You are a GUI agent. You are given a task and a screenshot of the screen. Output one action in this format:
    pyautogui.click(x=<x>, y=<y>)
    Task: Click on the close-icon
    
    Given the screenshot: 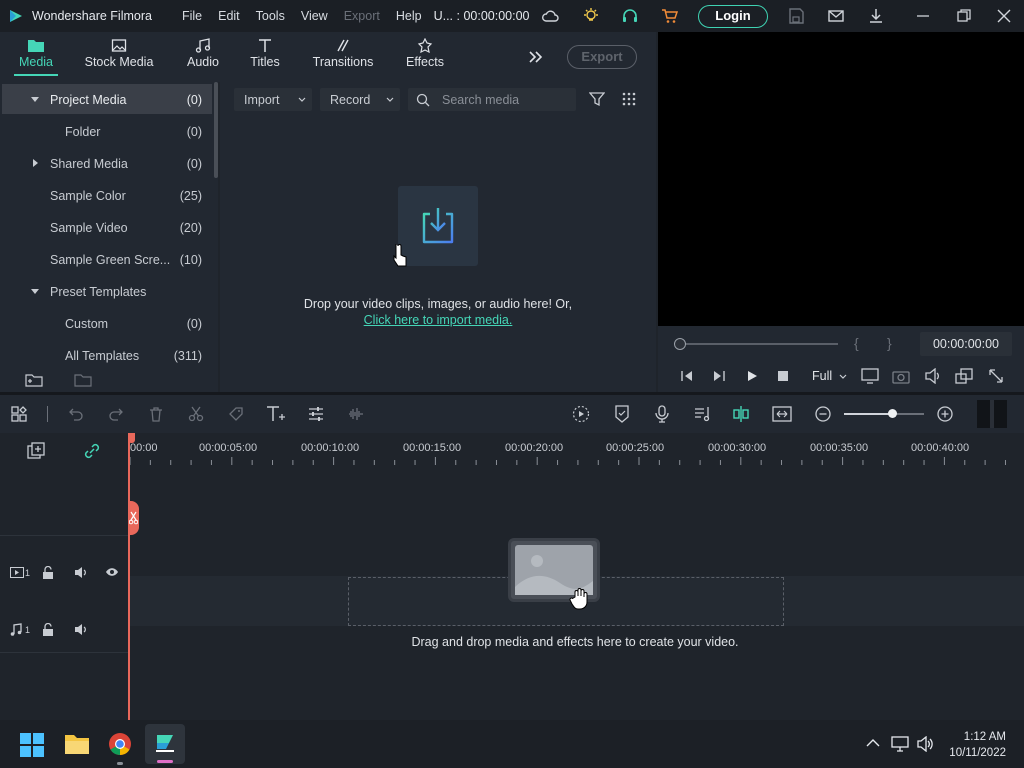 What is the action you would take?
    pyautogui.click(x=1004, y=16)
    